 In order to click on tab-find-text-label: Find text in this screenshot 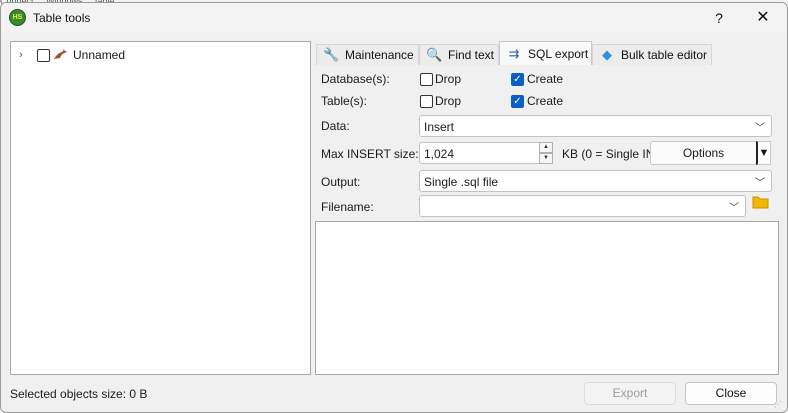, I will do `click(471, 55)`.